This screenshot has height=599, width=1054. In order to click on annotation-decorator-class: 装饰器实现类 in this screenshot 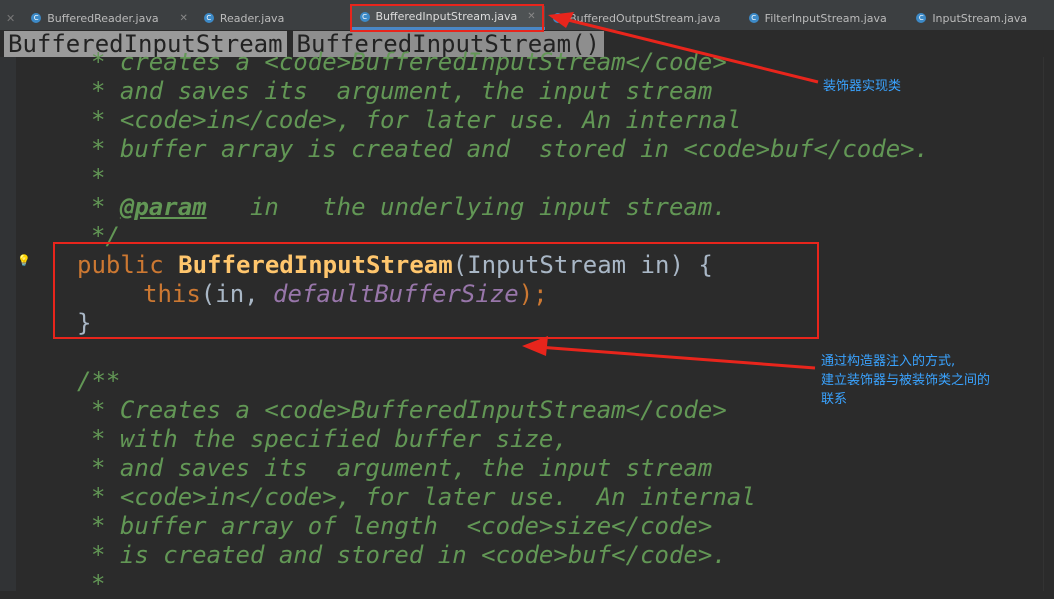, I will do `click(862, 86)`.